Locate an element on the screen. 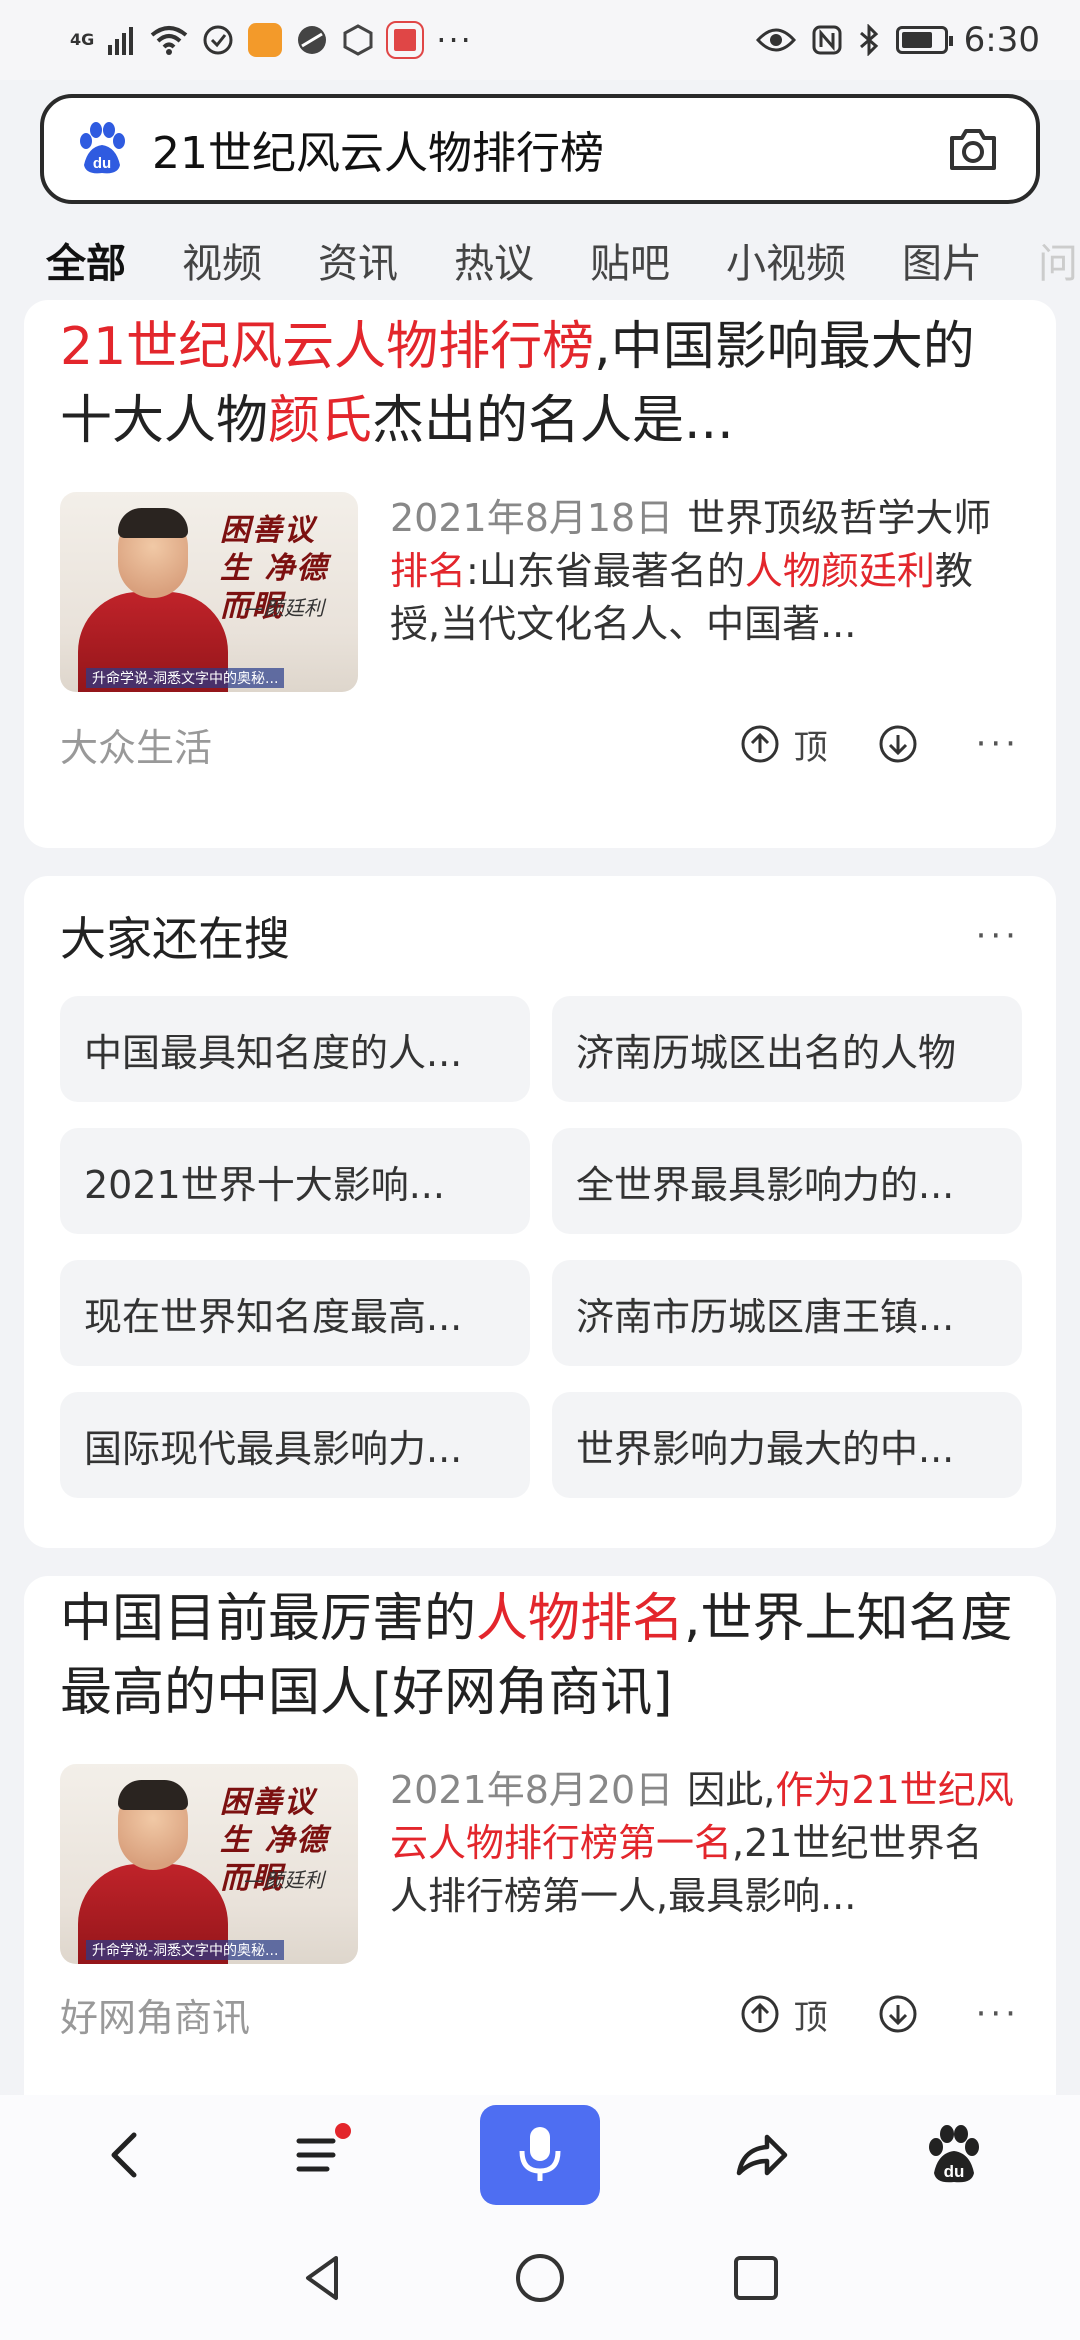 This screenshot has width=1080, height=2340. related-more-button: ··· is located at coordinates (998, 936).